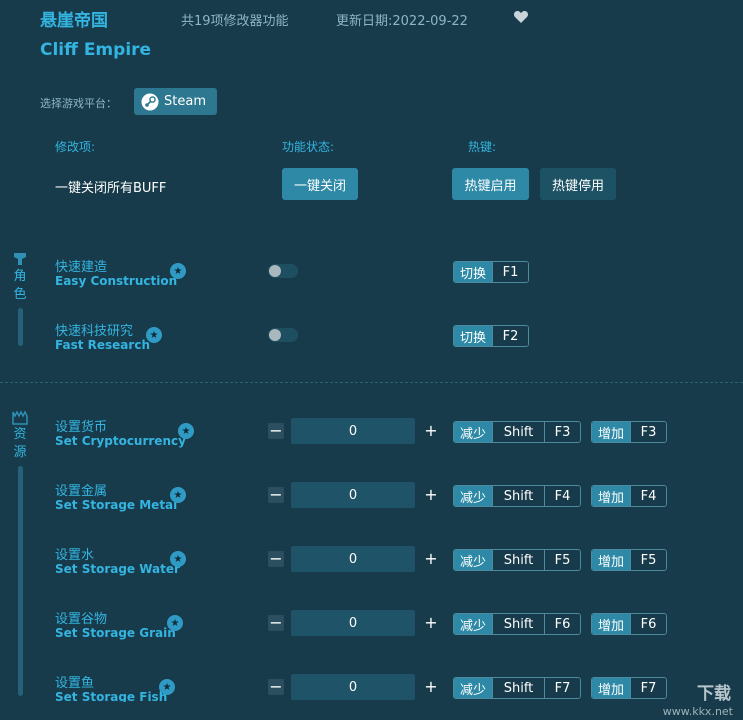 This screenshot has width=743, height=720. Describe the element at coordinates (490, 184) in the screenshot. I see `hotkey-enable-button: 热键启用` at that location.